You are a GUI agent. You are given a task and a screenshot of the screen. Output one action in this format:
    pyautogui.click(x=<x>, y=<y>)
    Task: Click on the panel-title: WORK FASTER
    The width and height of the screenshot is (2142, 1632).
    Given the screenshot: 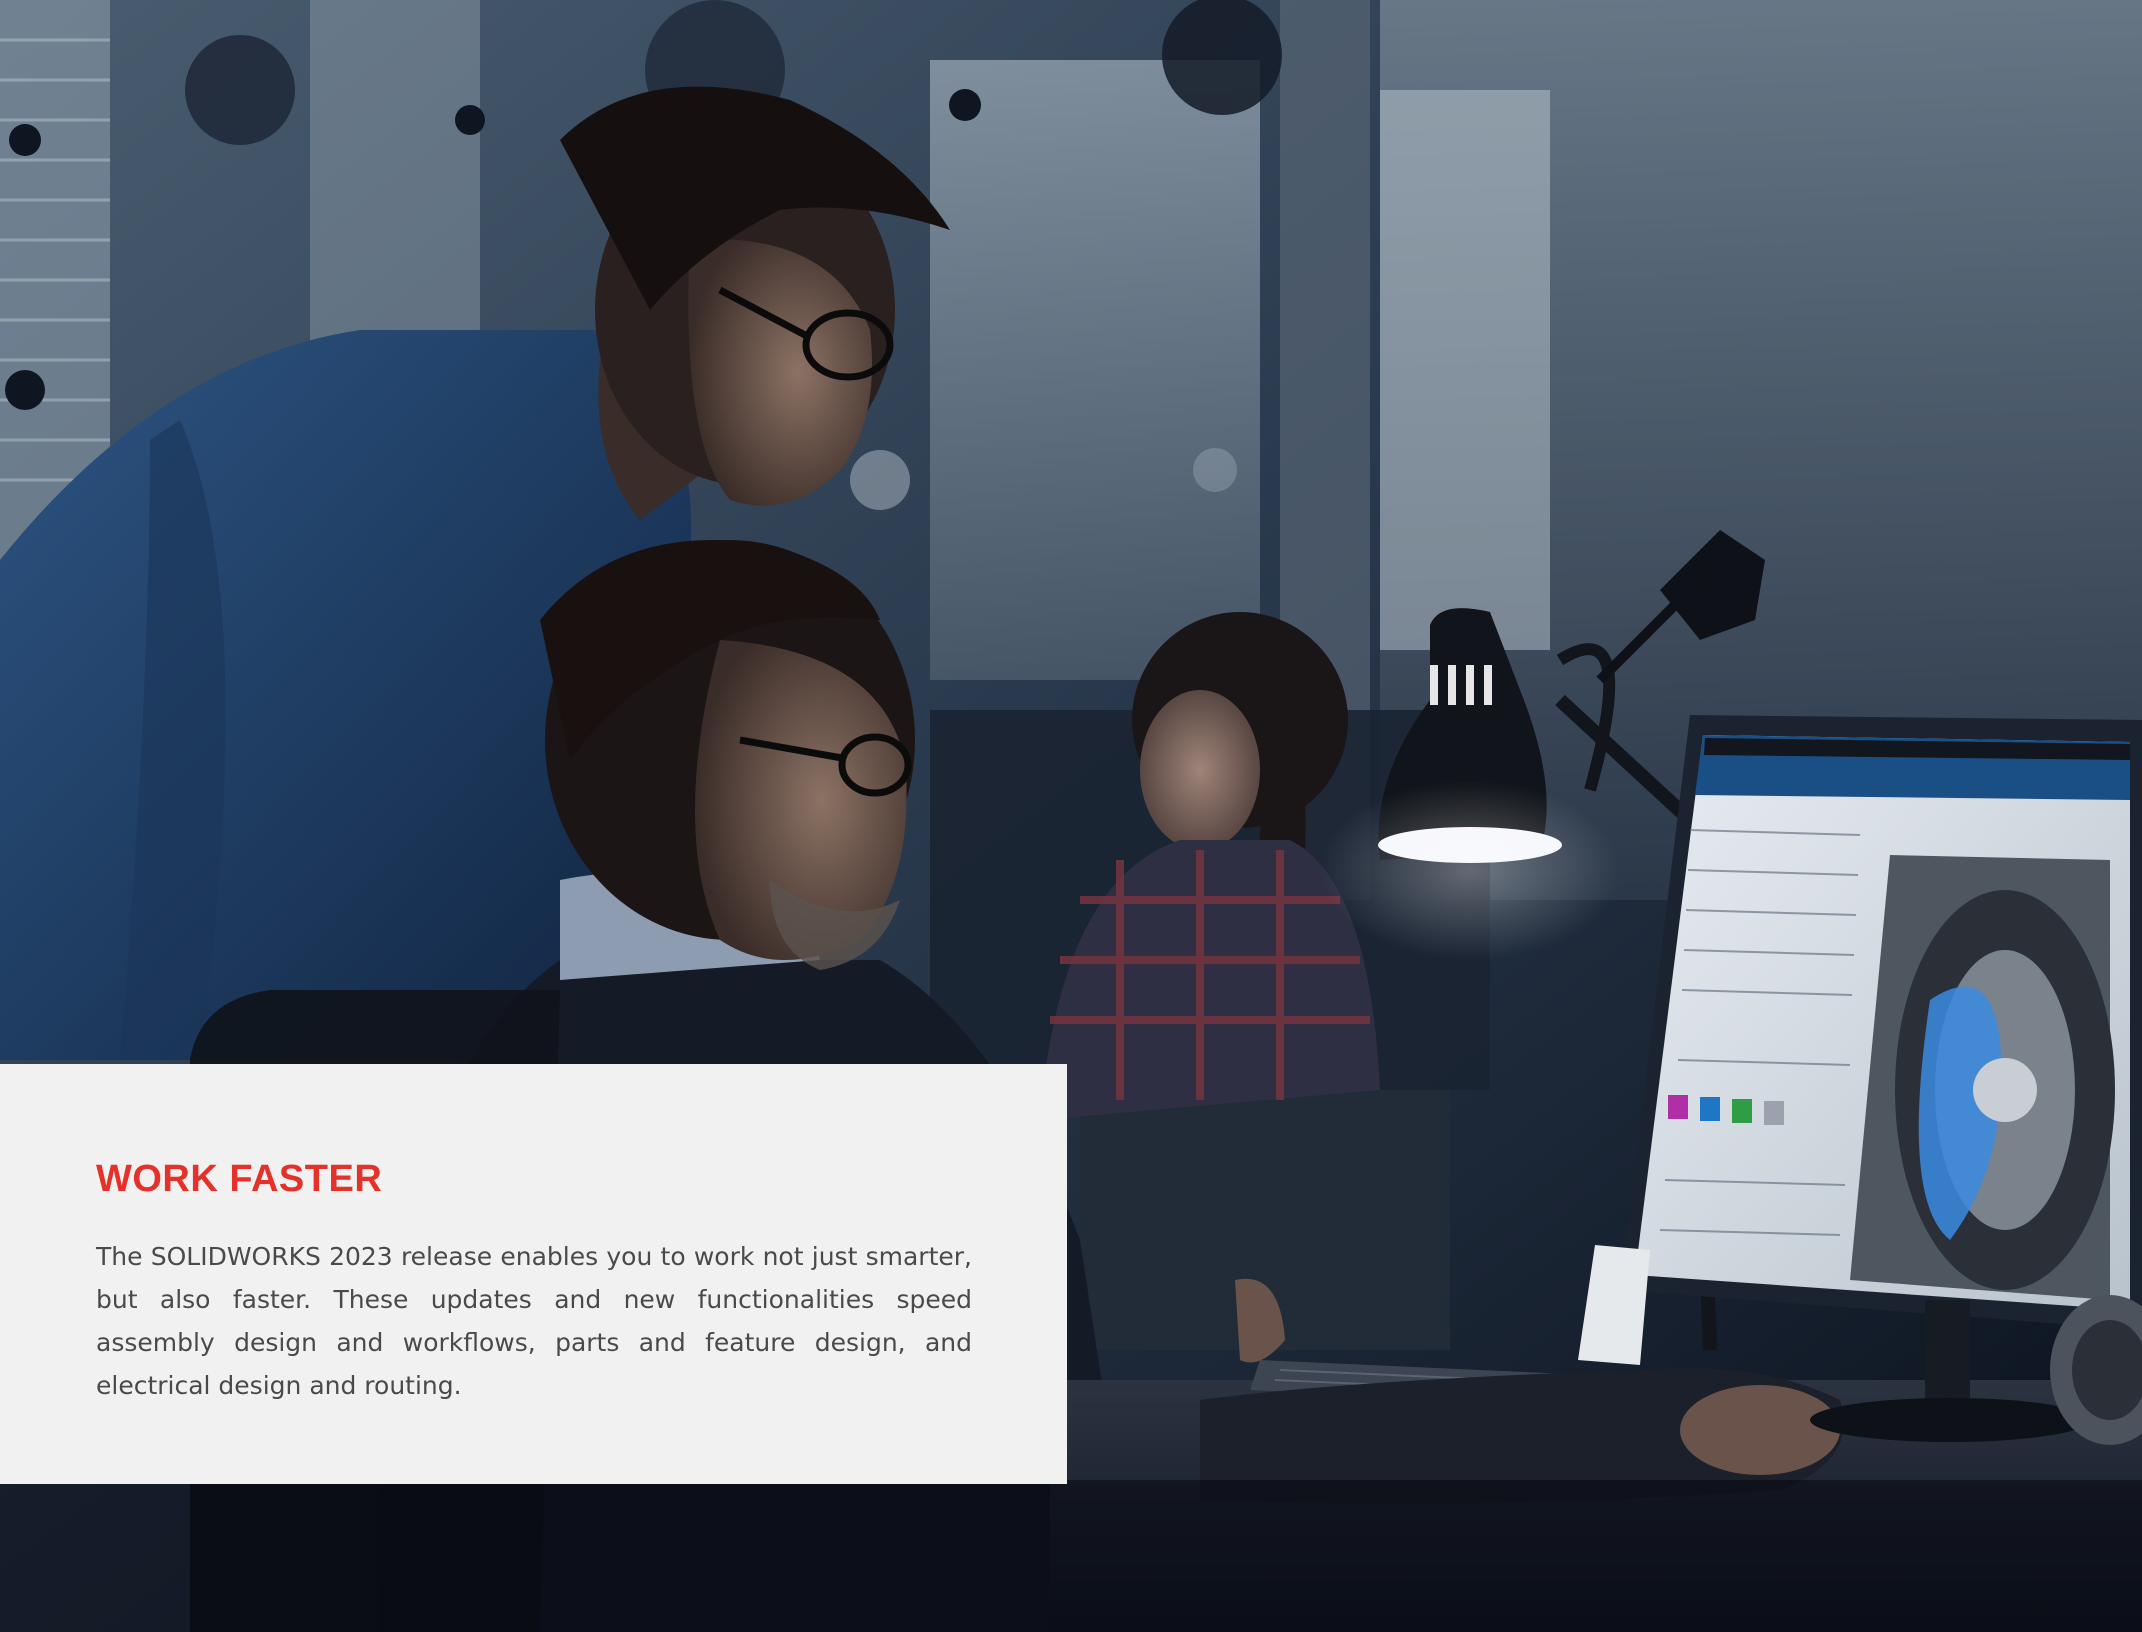 What is the action you would take?
    pyautogui.click(x=239, y=1179)
    